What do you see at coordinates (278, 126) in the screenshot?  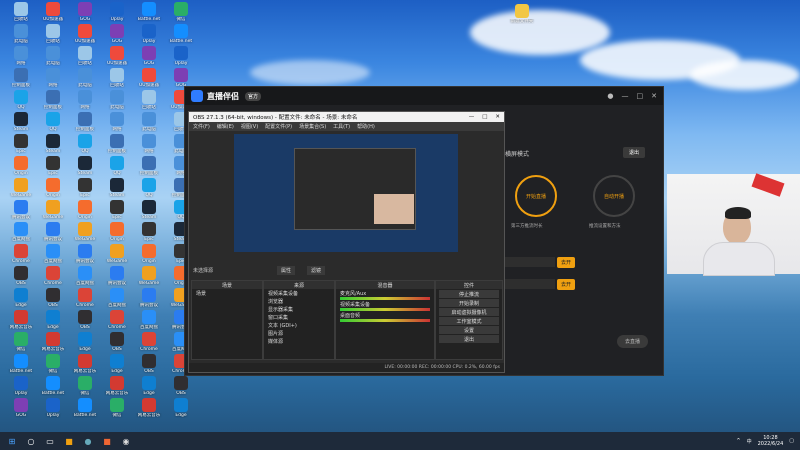 I see `menu-profile: 配置文件(P)` at bounding box center [278, 126].